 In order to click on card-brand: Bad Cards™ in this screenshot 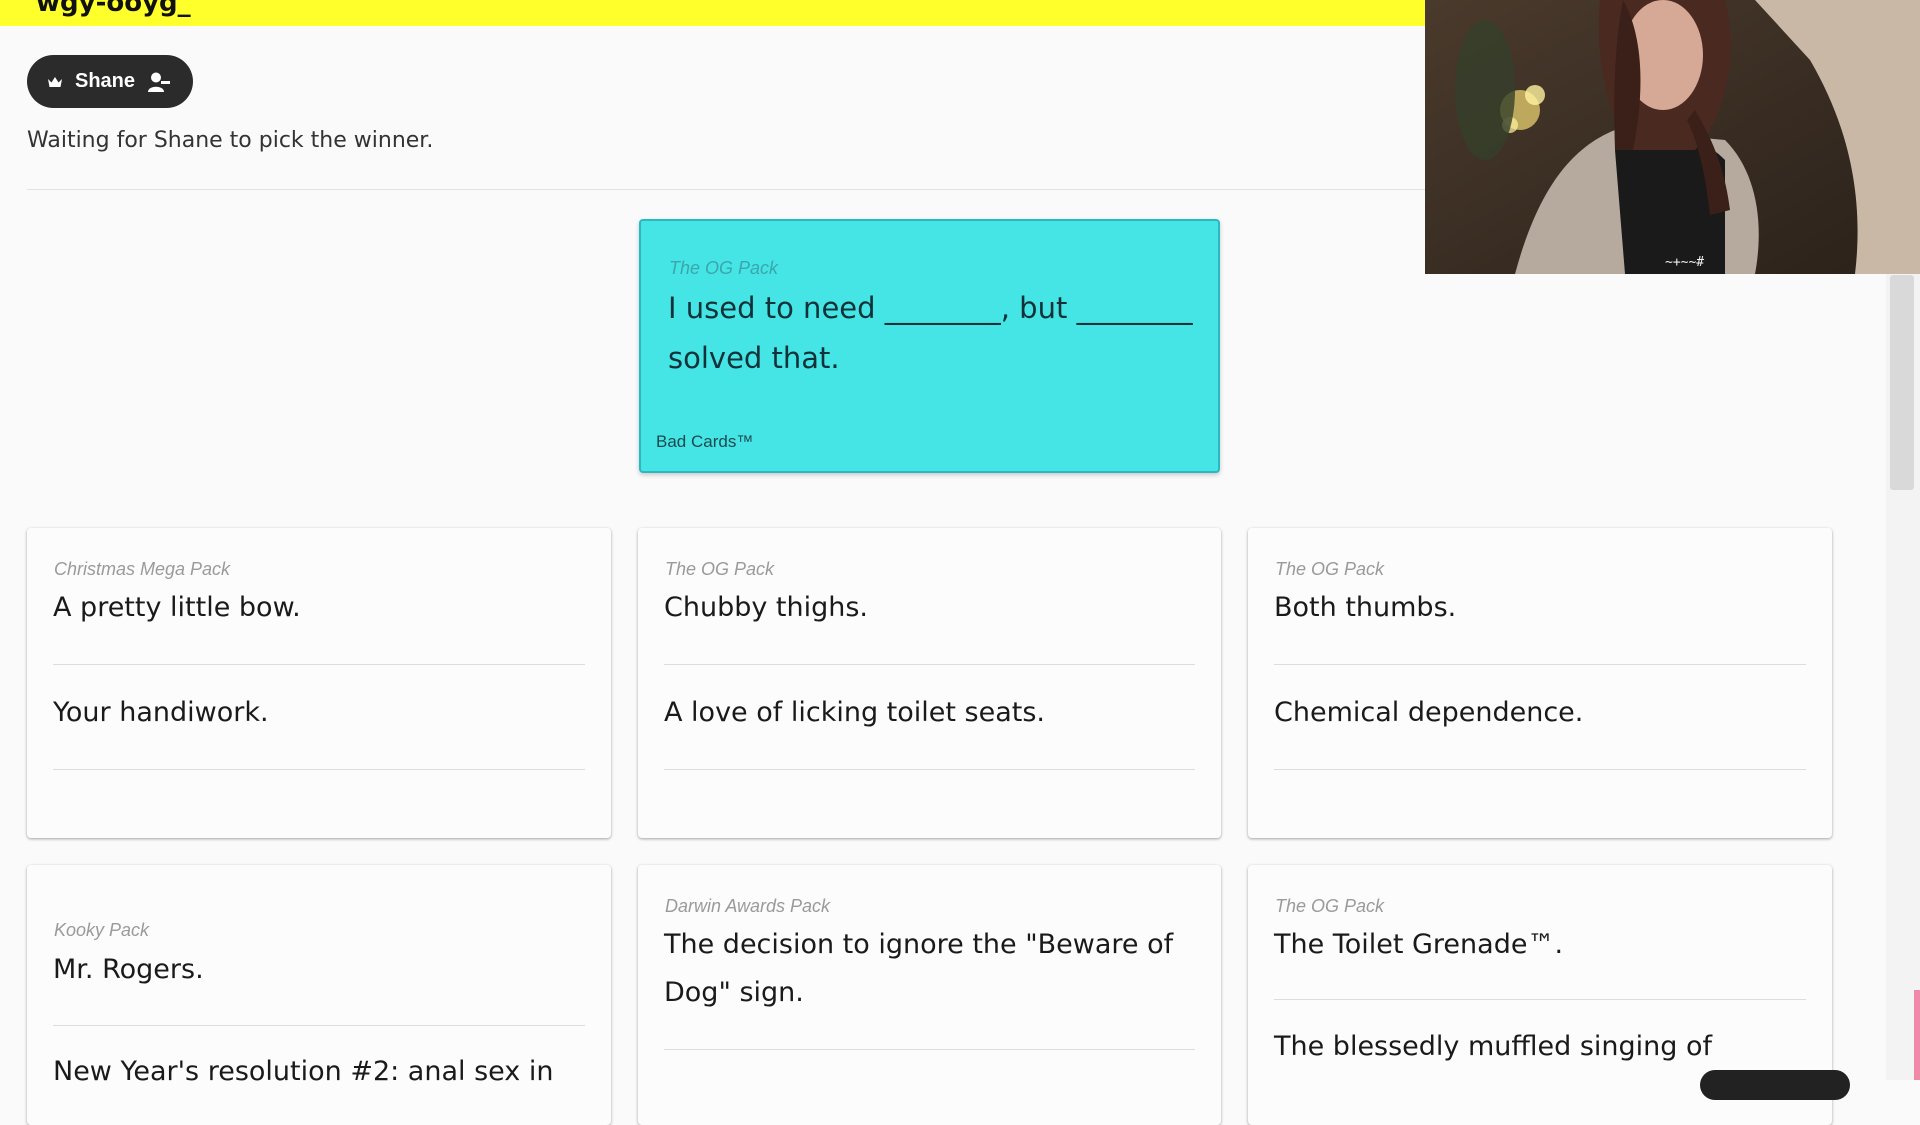, I will do `click(705, 441)`.